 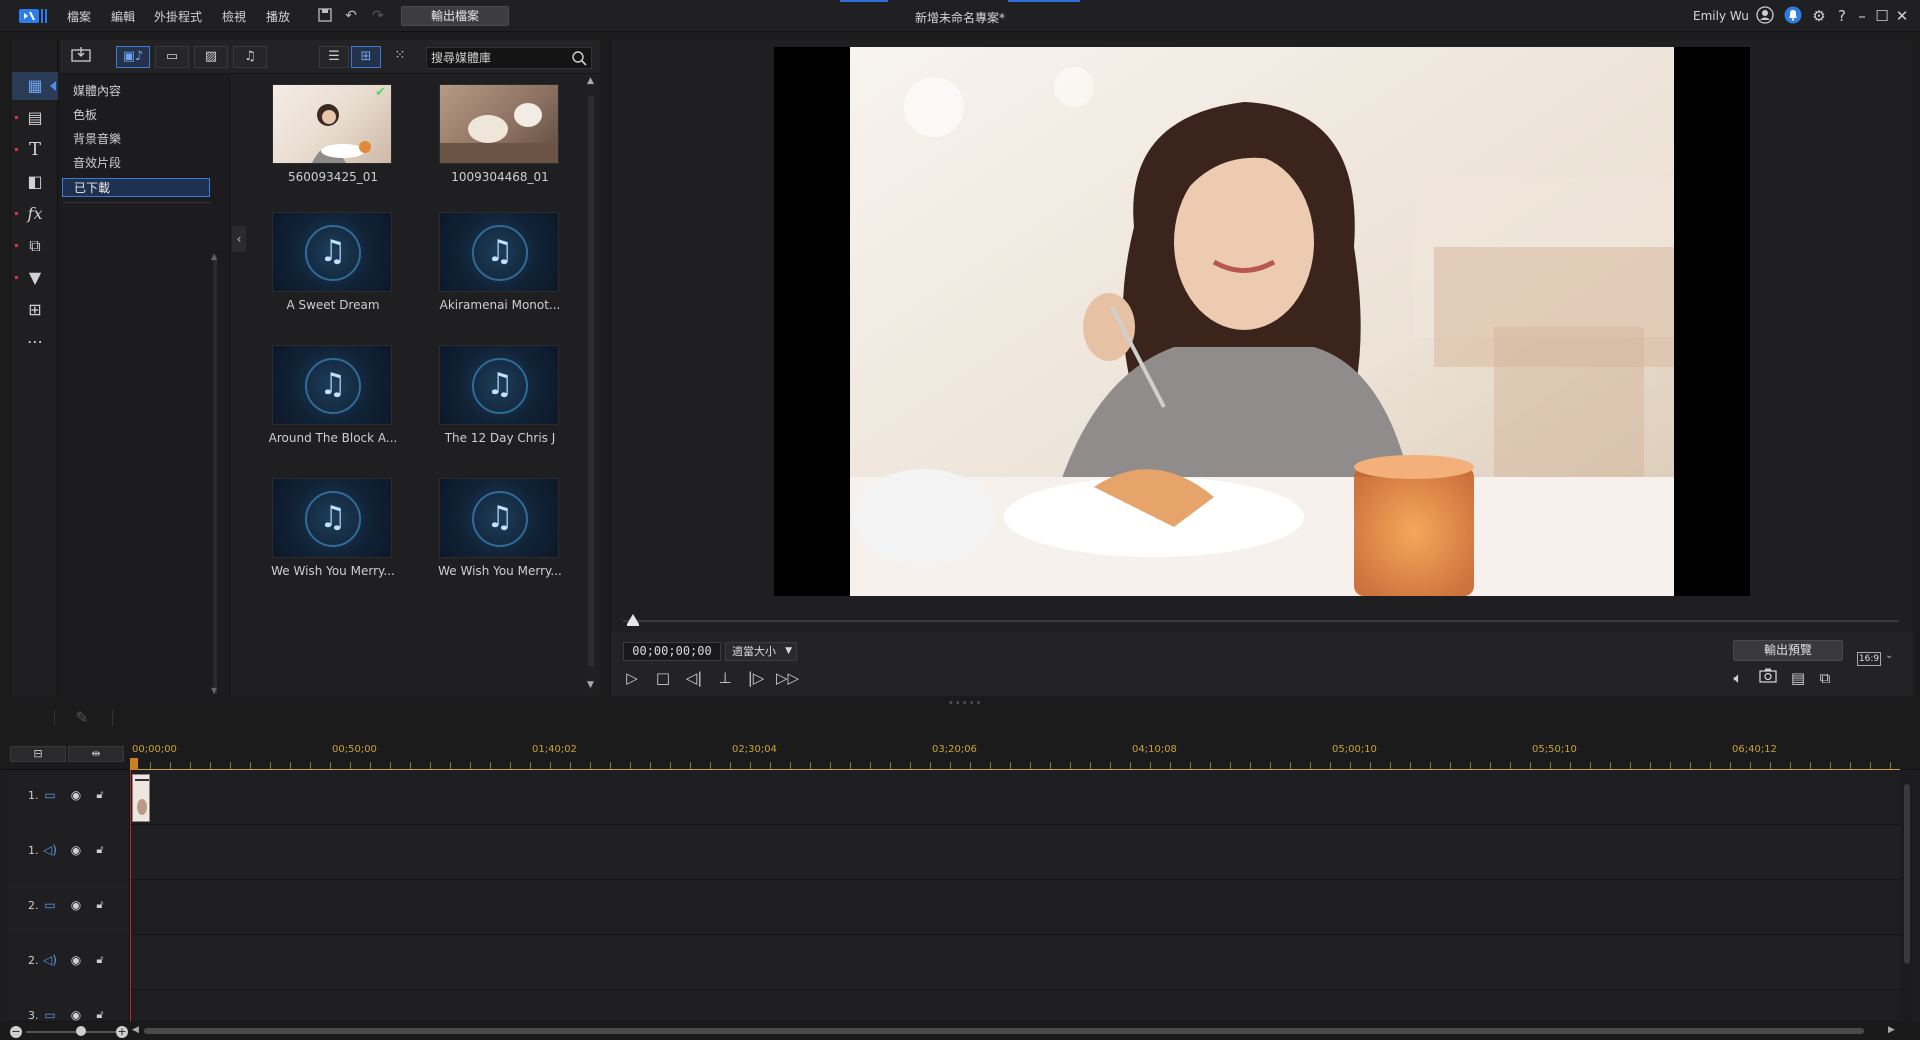 I want to click on track-row: 2. ▭ ◉ 🔓︎, so click(x=954, y=908).